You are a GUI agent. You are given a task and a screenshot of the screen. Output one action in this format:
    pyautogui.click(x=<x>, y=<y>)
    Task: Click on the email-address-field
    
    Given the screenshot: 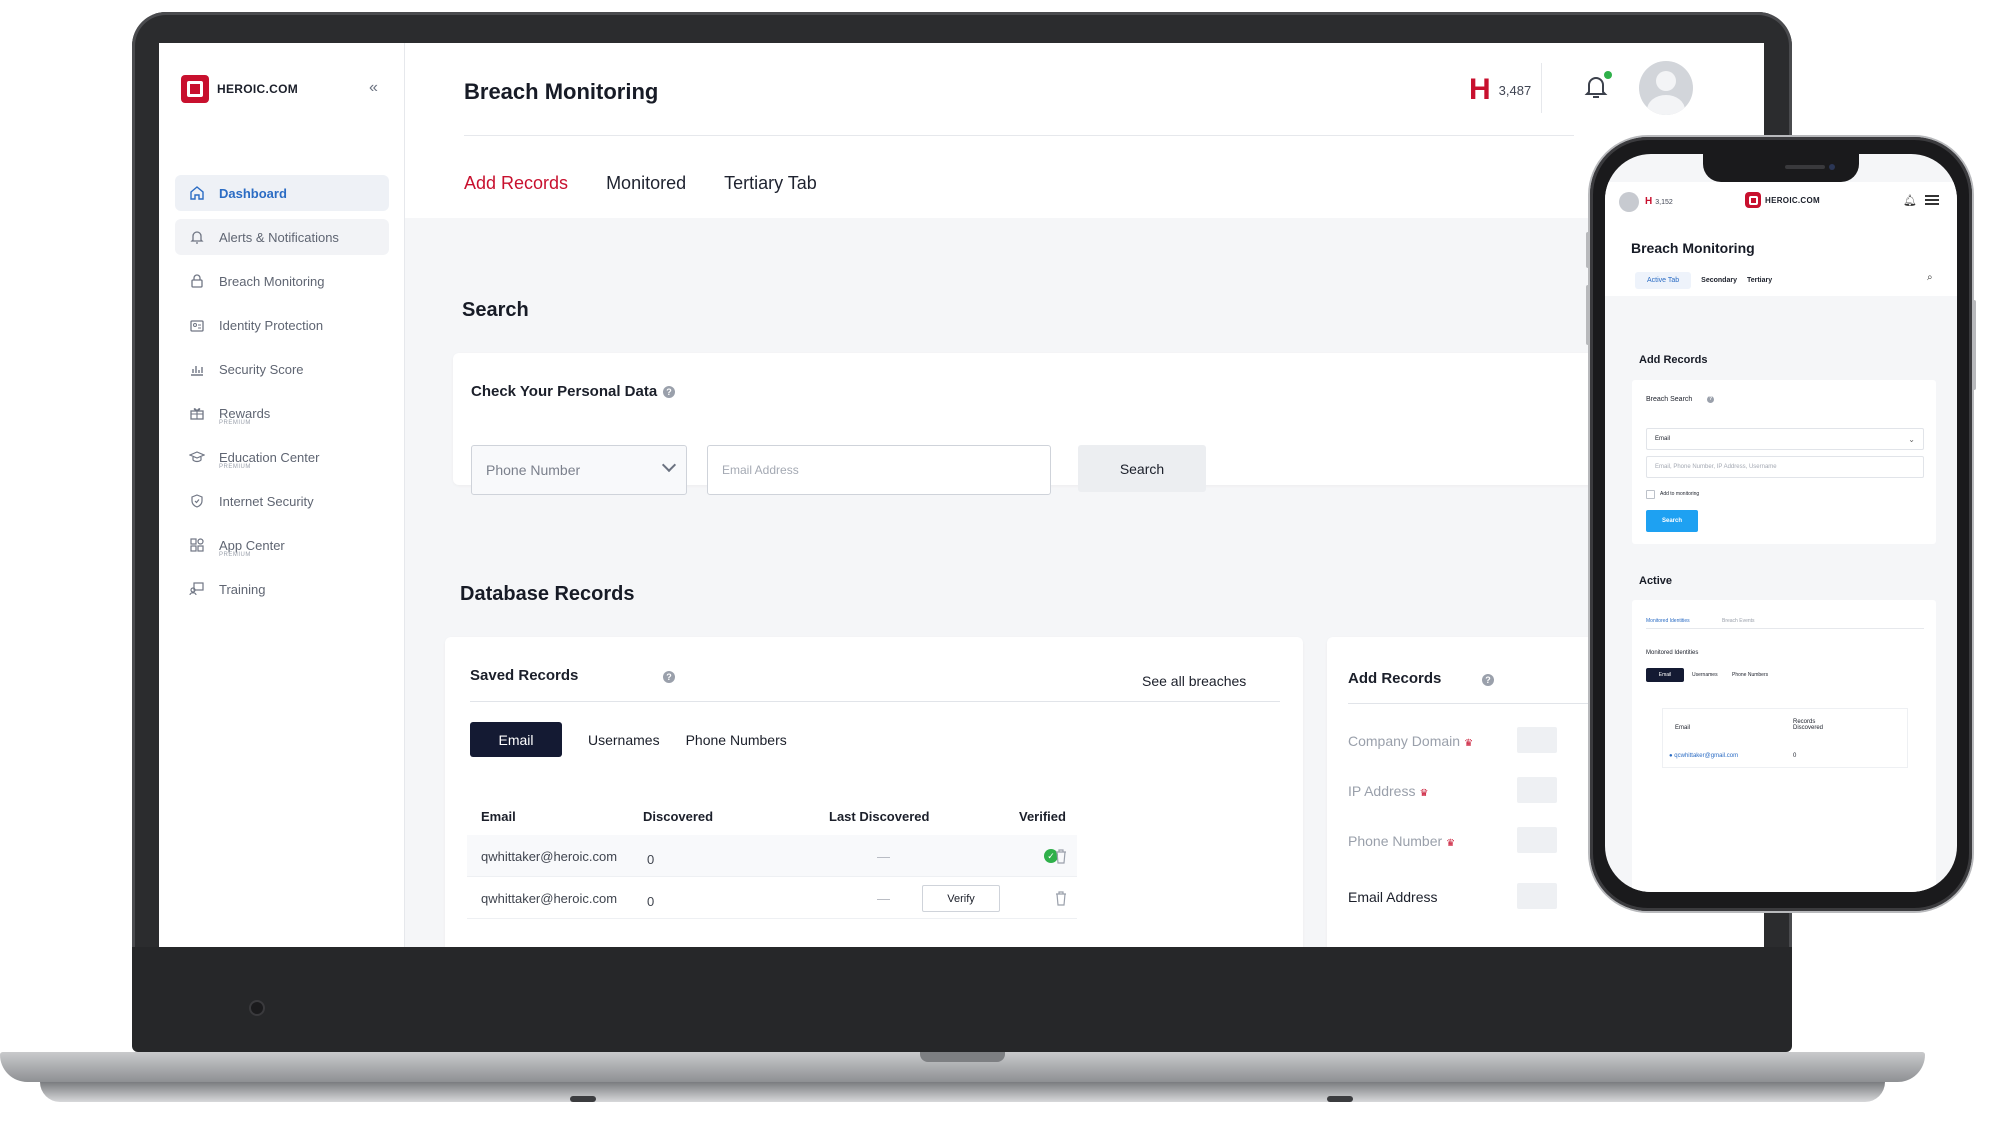 What is the action you would take?
    pyautogui.click(x=1537, y=896)
    